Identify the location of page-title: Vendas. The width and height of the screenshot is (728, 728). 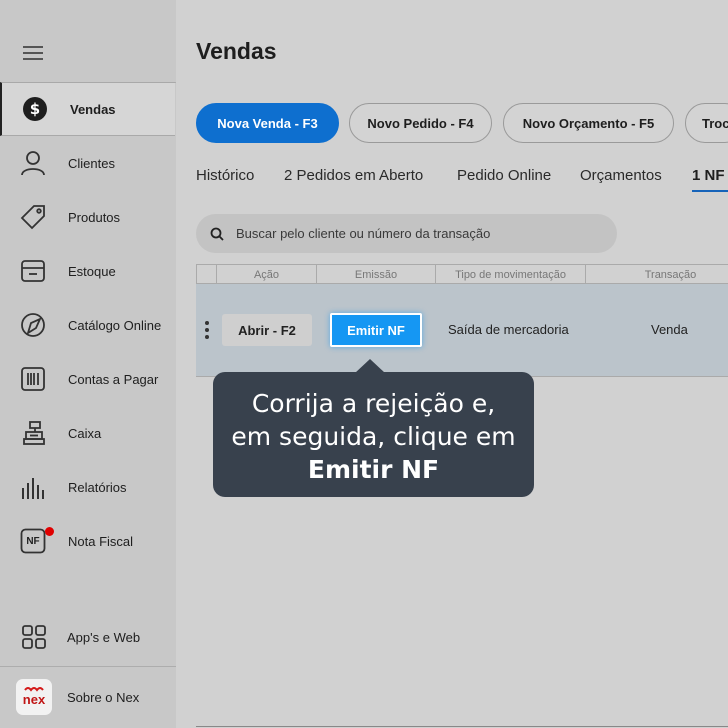
(236, 51).